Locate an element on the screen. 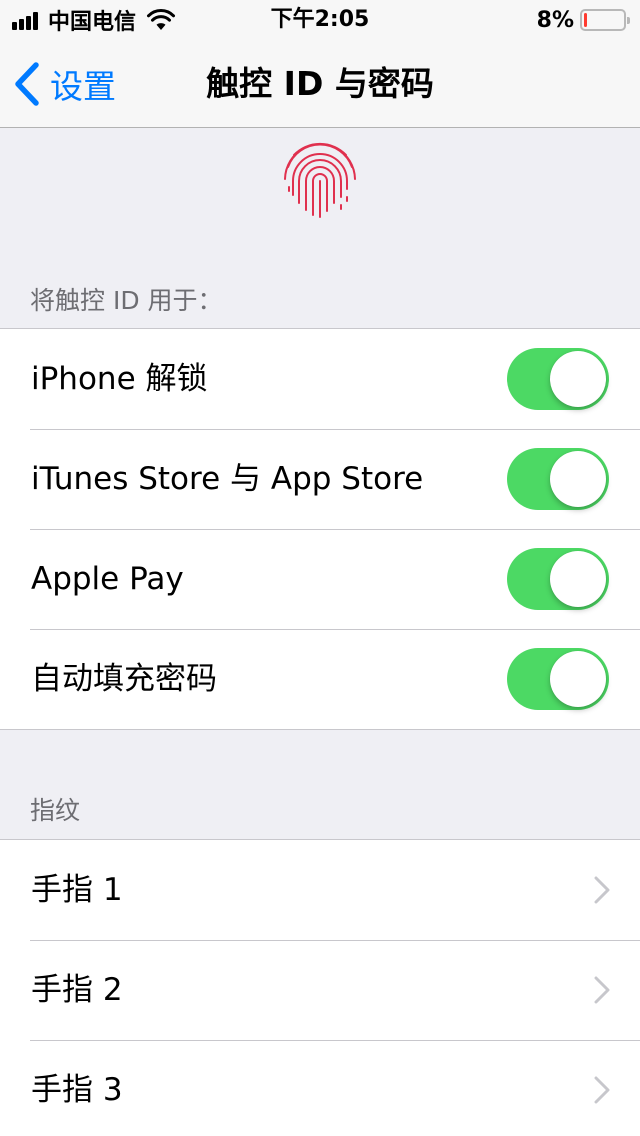  apple-pay-toggle is located at coordinates (558, 579).